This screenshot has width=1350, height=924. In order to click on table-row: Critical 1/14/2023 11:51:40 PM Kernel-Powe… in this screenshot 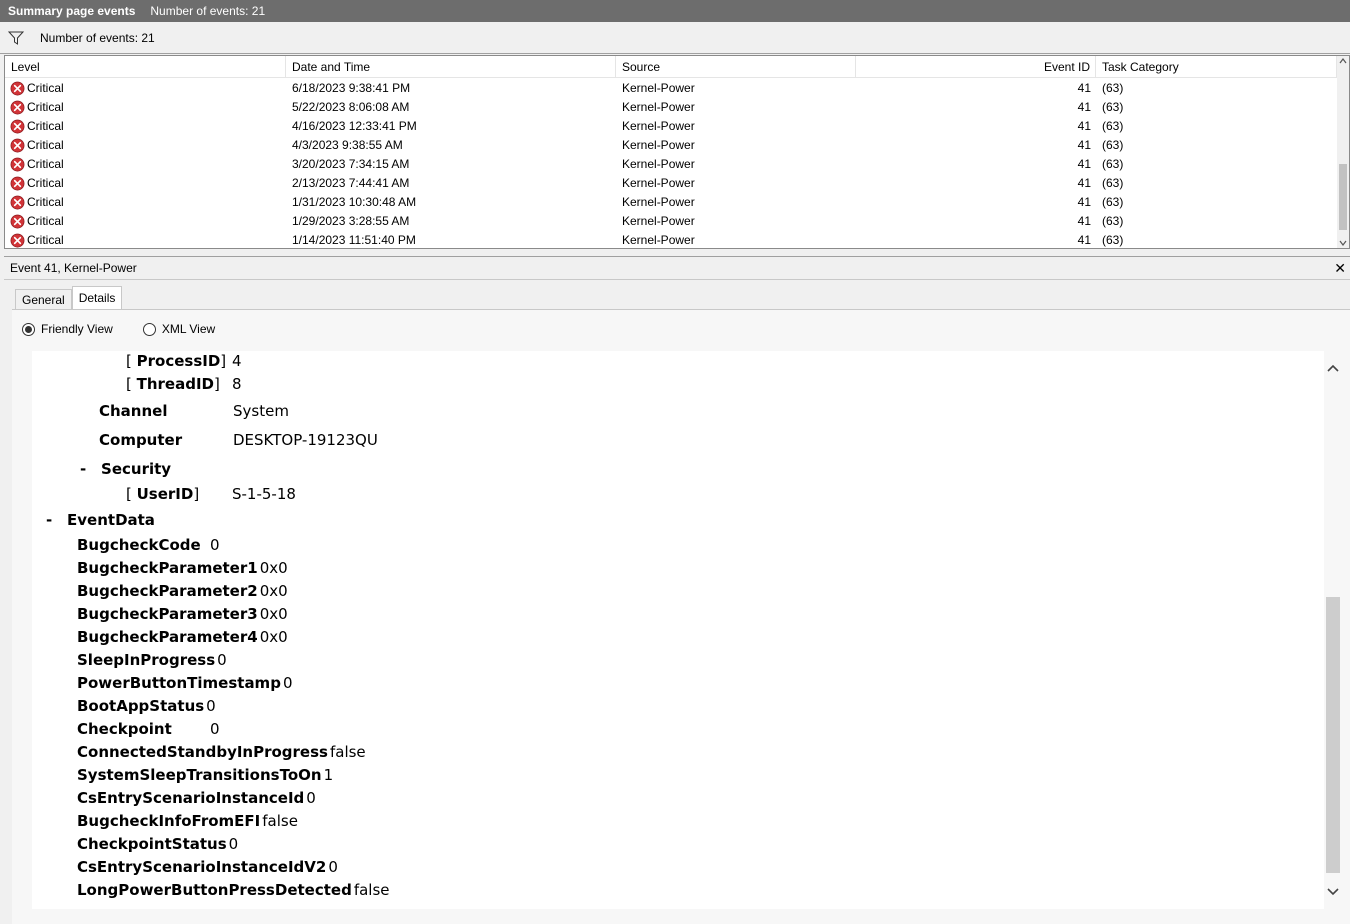, I will do `click(671, 239)`.